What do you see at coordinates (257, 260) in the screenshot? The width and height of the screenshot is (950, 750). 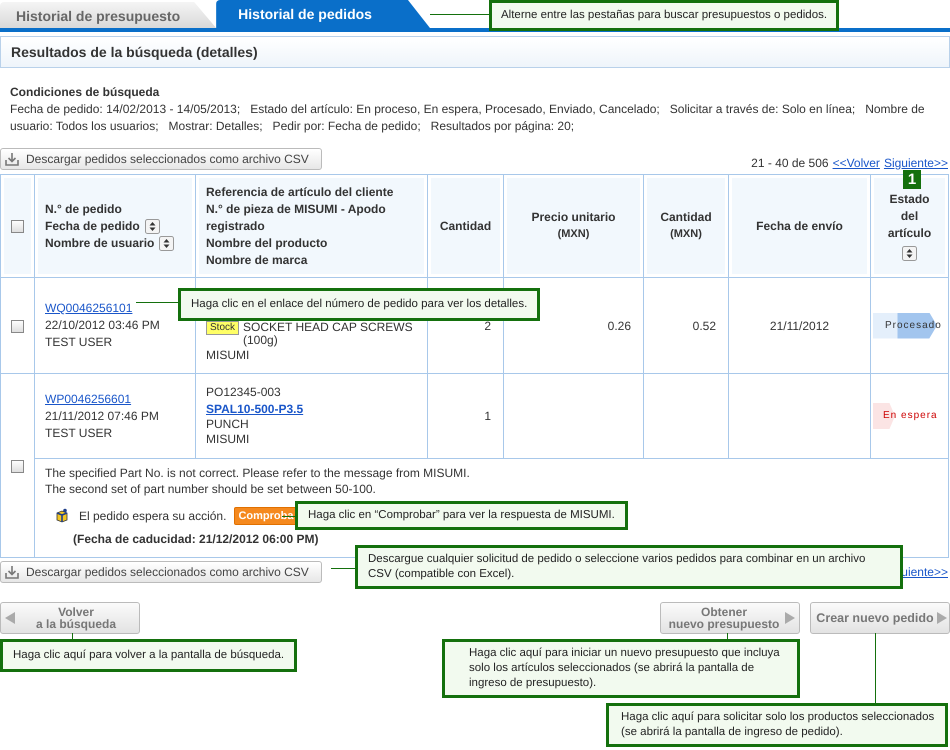 I see `column-header: Nombre de marca` at bounding box center [257, 260].